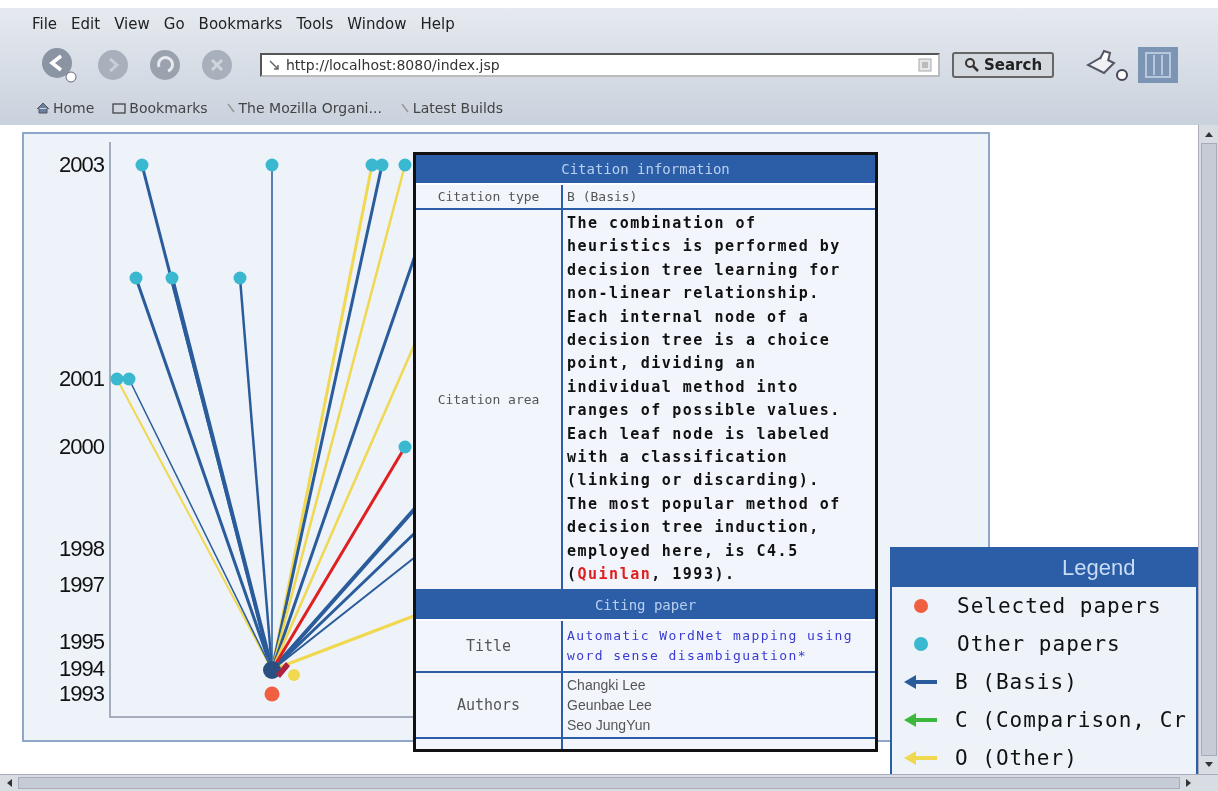 The image size is (1218, 791). What do you see at coordinates (165, 65) in the screenshot?
I see `reload-icon` at bounding box center [165, 65].